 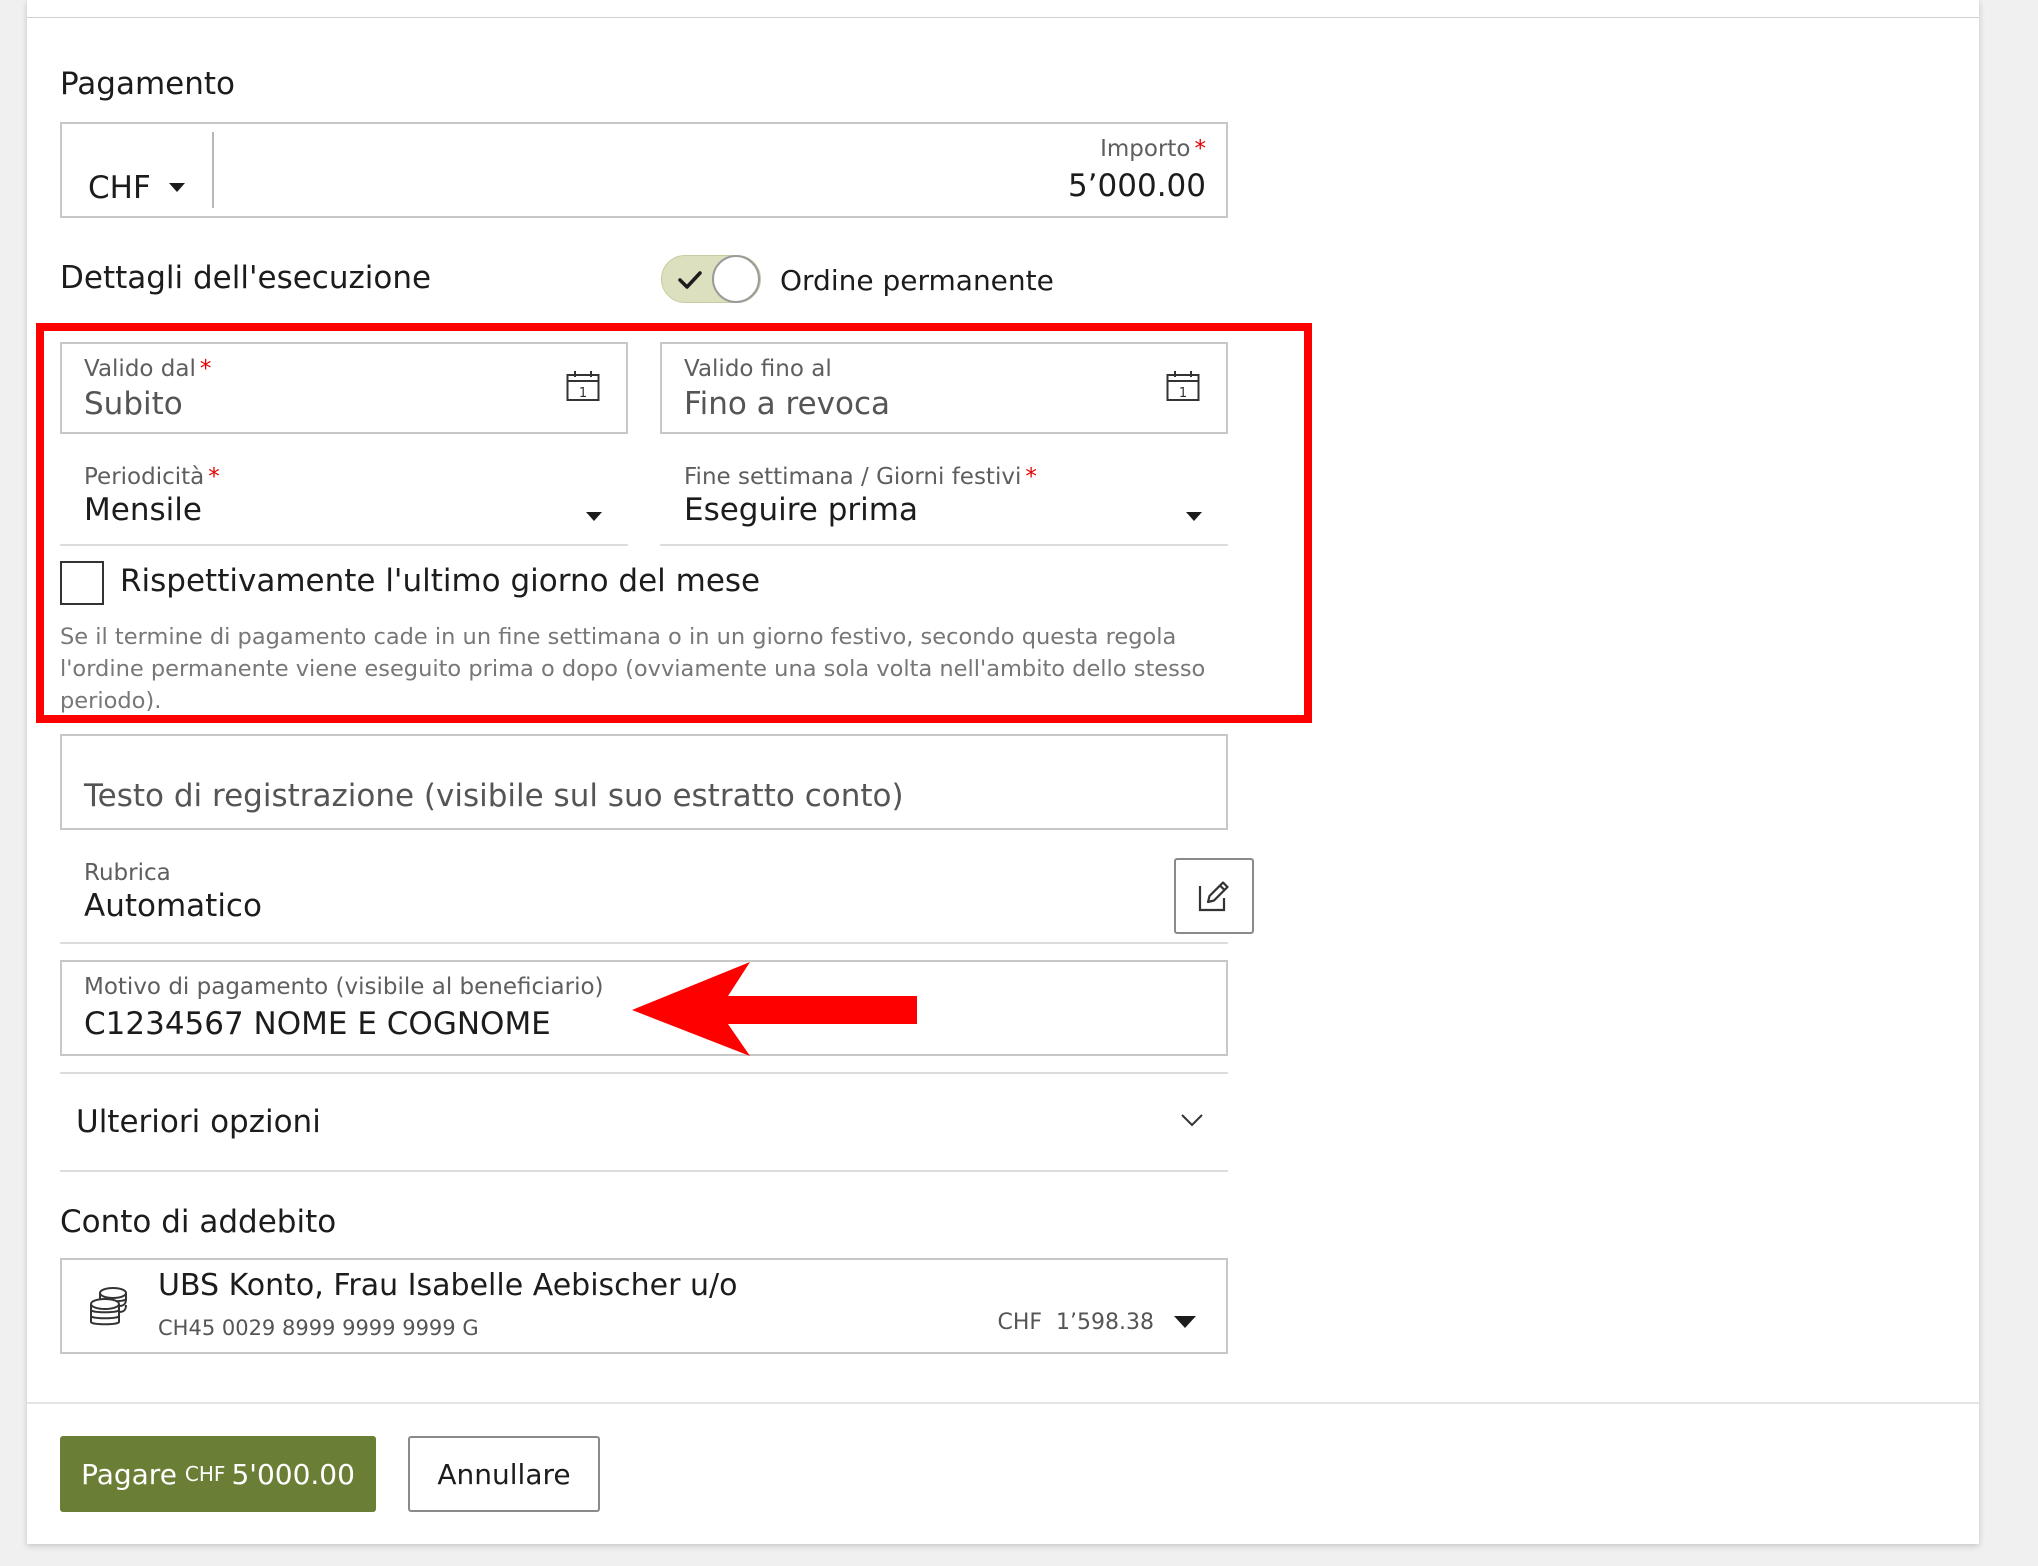 What do you see at coordinates (173, 906) in the screenshot?
I see `address-book-value: Automatico` at bounding box center [173, 906].